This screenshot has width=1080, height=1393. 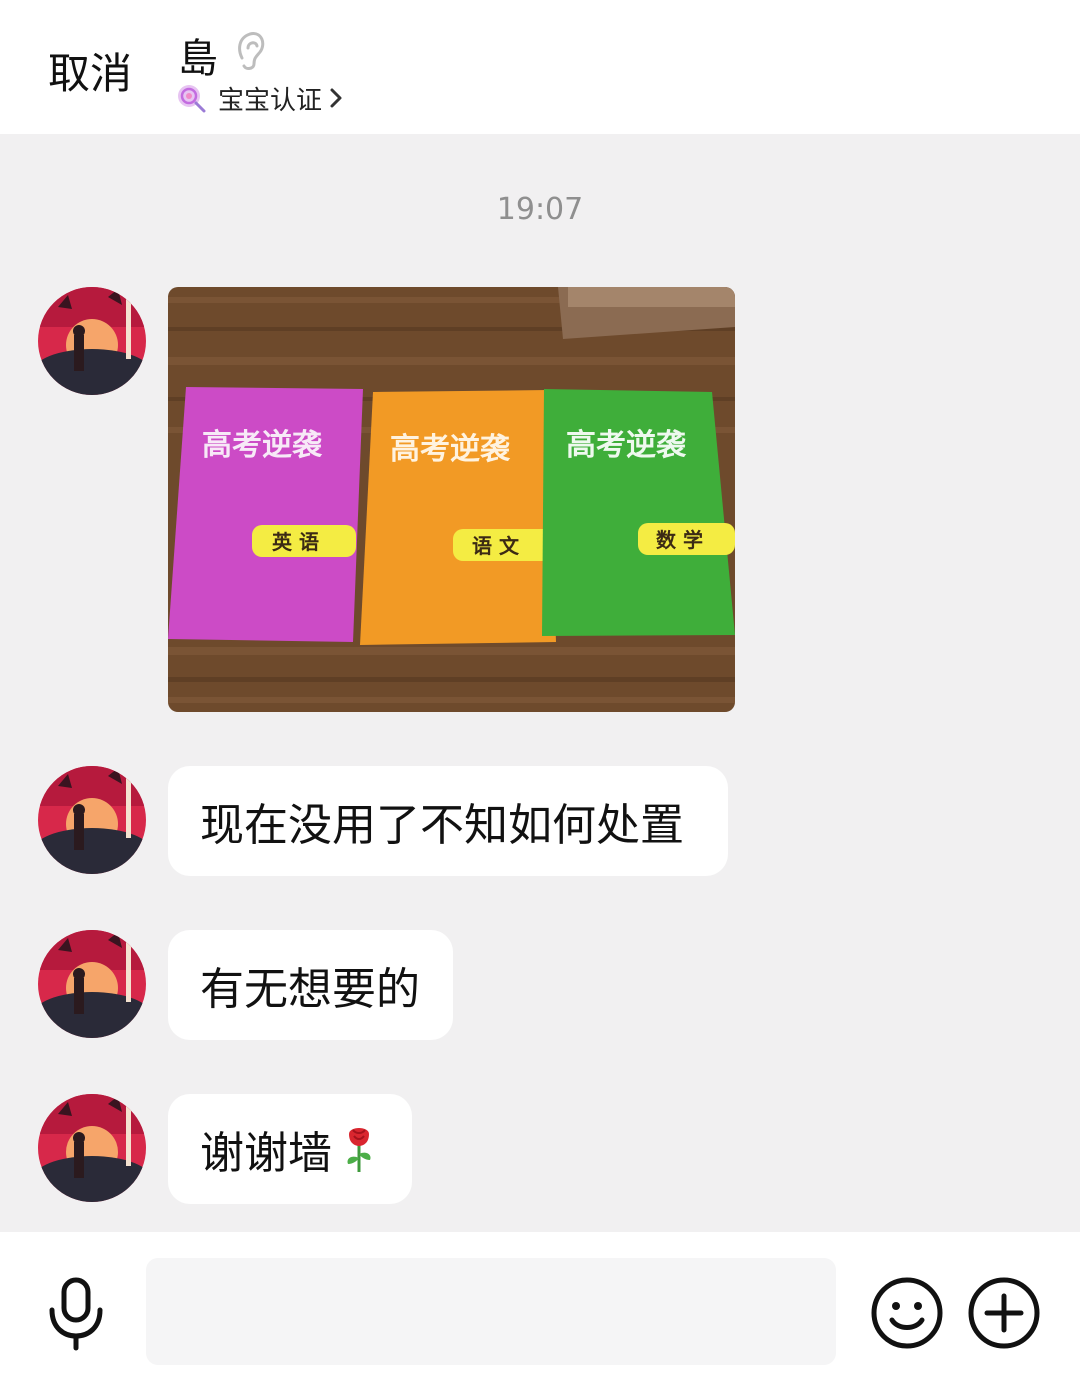 I want to click on emoji-icon, so click(x=907, y=1313).